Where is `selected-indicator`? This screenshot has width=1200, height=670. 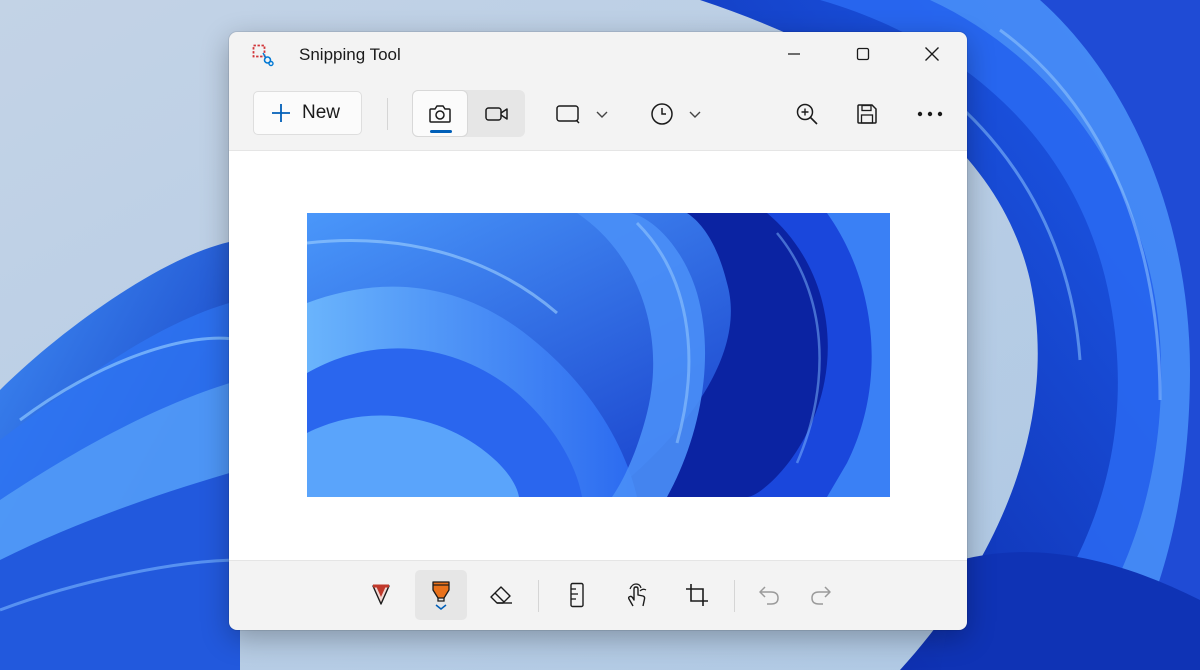 selected-indicator is located at coordinates (441, 131).